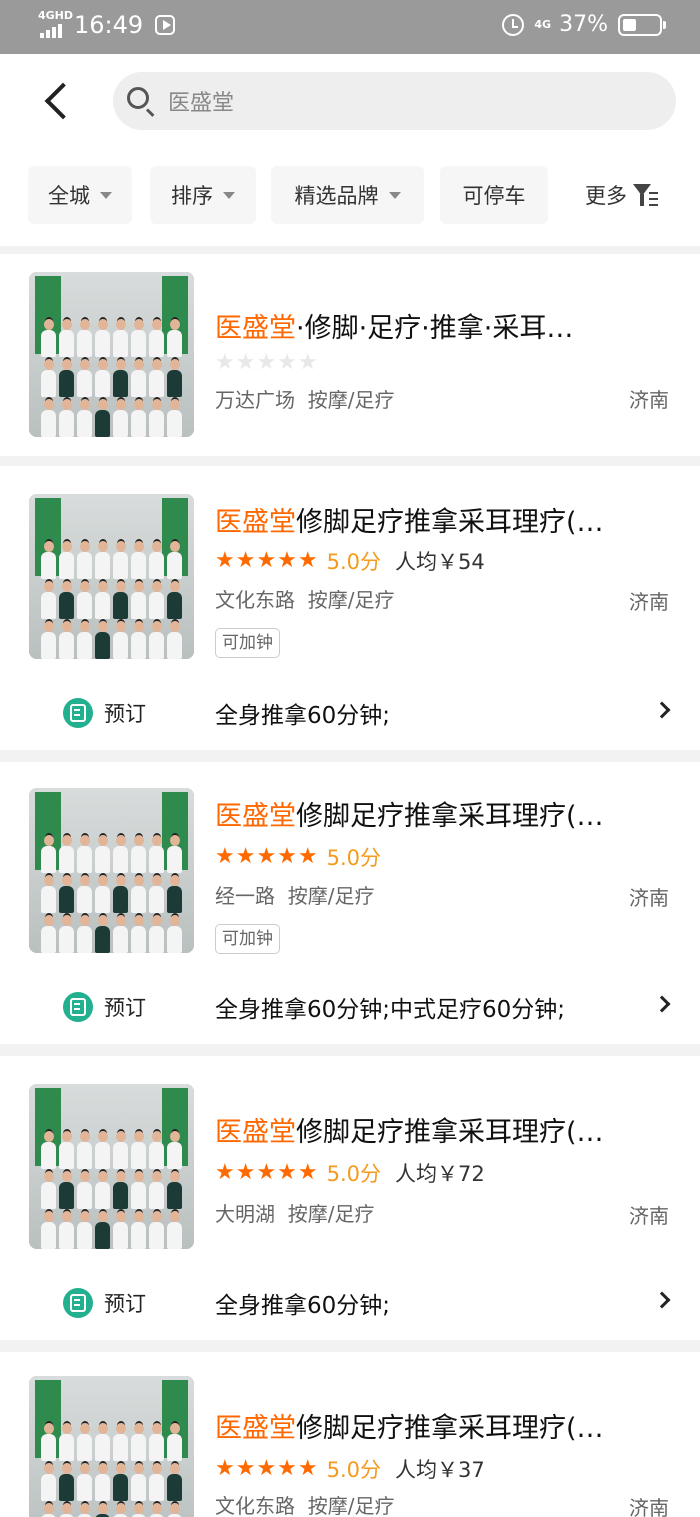 This screenshot has height=1517, width=700. I want to click on status-left: 4GHD 16:49, so click(107, 25).